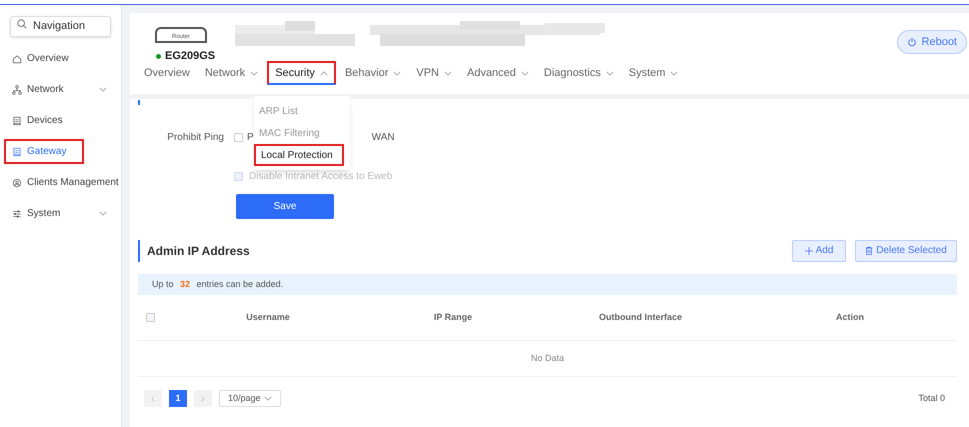  What do you see at coordinates (250, 137) in the screenshot?
I see `option-label: P` at bounding box center [250, 137].